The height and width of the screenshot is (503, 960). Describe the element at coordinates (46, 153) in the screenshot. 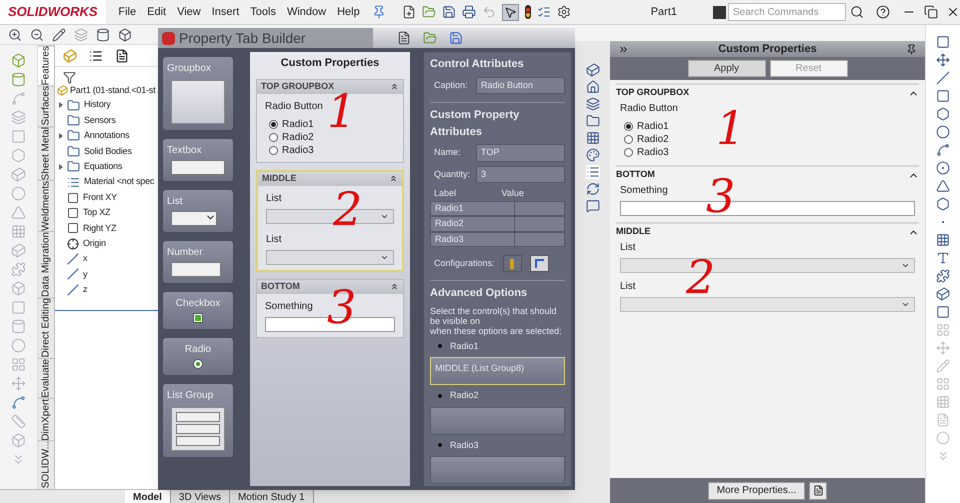

I see `command-tab: Sheet Metal` at that location.